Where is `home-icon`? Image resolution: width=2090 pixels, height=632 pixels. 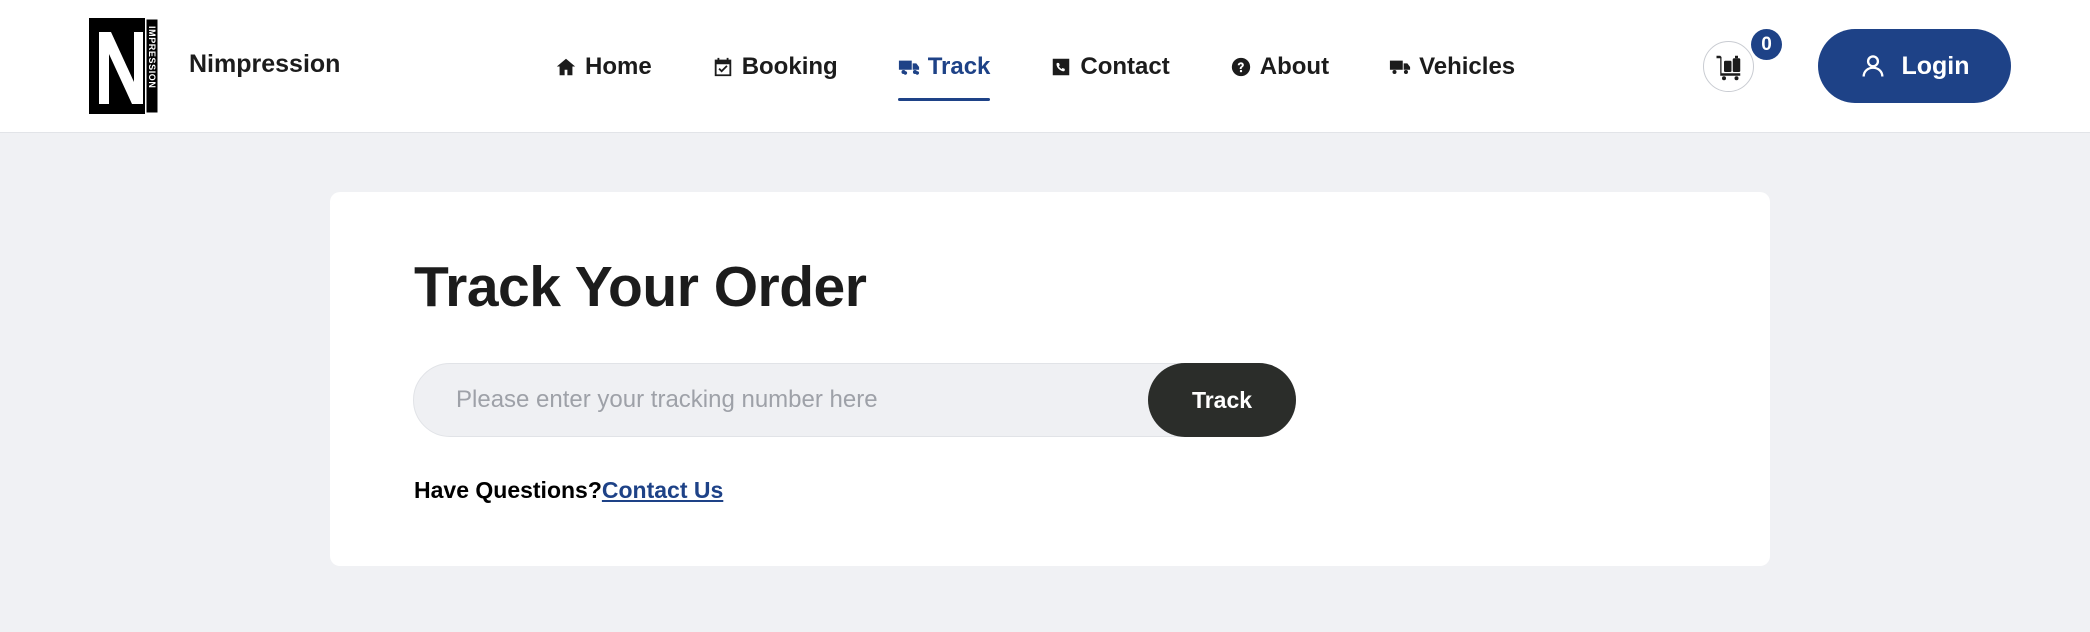 home-icon is located at coordinates (566, 66).